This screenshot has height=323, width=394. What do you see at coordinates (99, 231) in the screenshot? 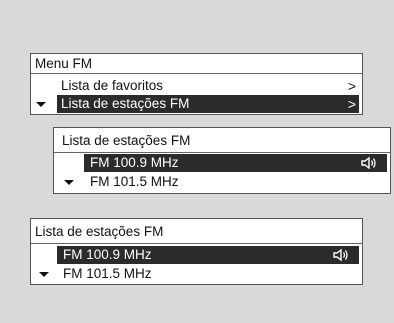
I see `fm-station-list-b-title: Lista de estações FM` at bounding box center [99, 231].